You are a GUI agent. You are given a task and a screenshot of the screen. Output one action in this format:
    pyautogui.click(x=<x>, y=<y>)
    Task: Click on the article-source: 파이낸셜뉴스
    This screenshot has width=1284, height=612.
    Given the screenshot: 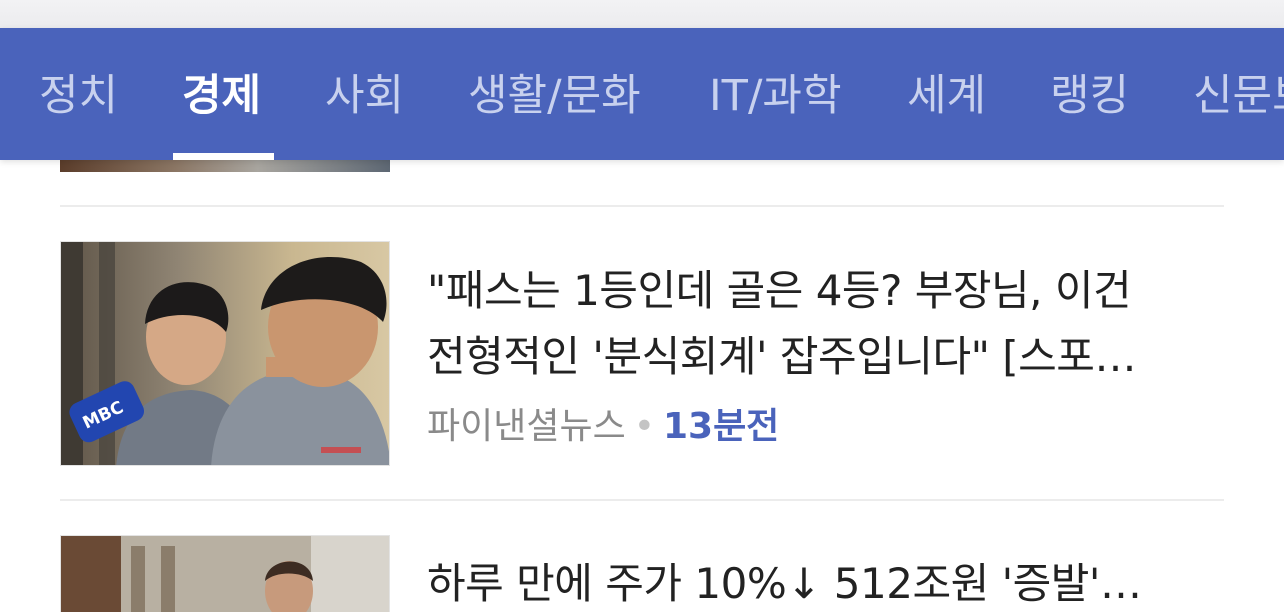 What is the action you would take?
    pyautogui.click(x=526, y=426)
    